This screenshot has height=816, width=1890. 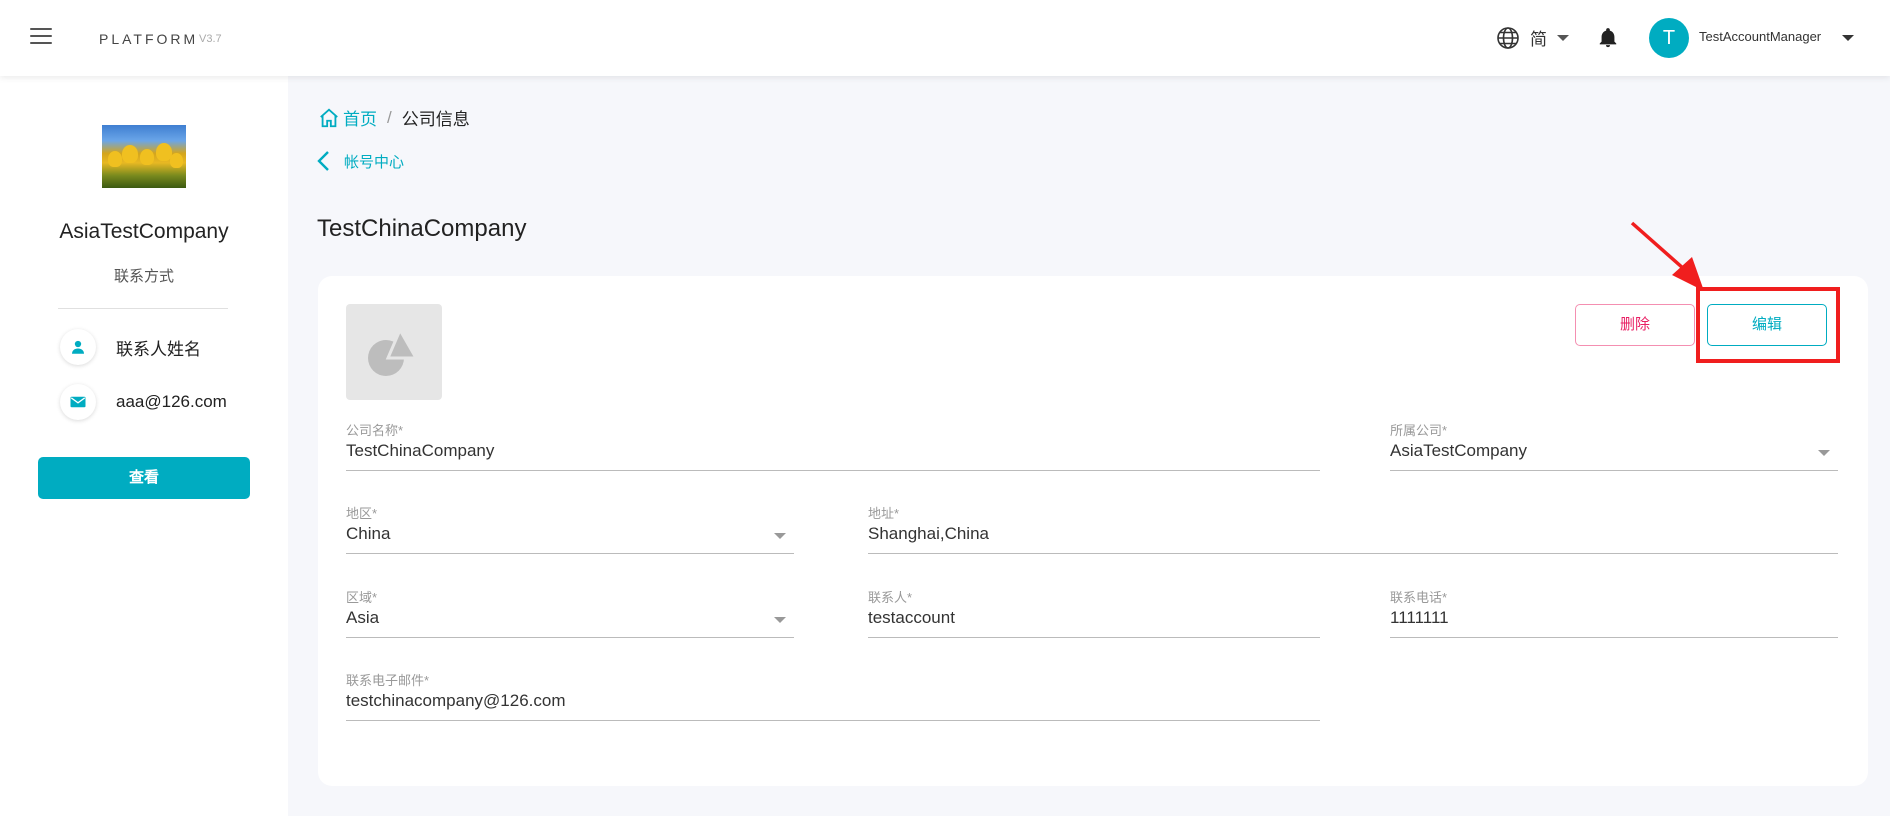 I want to click on company-logo-image, so click(x=144, y=156).